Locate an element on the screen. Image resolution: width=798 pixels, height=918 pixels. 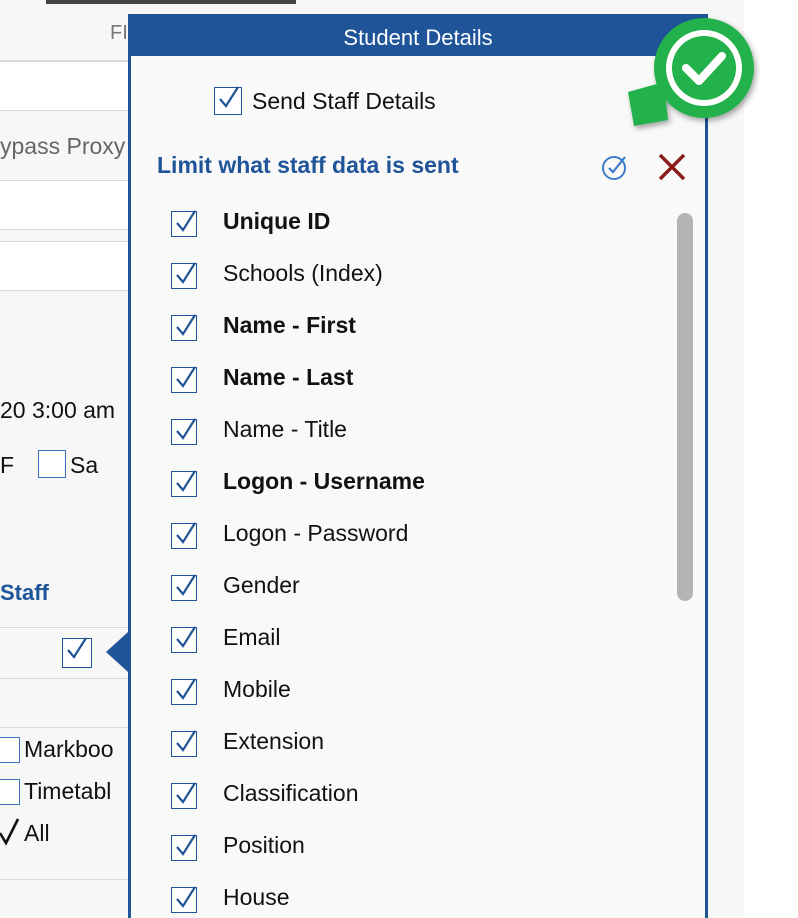
field-label: Mobile is located at coordinates (257, 689).